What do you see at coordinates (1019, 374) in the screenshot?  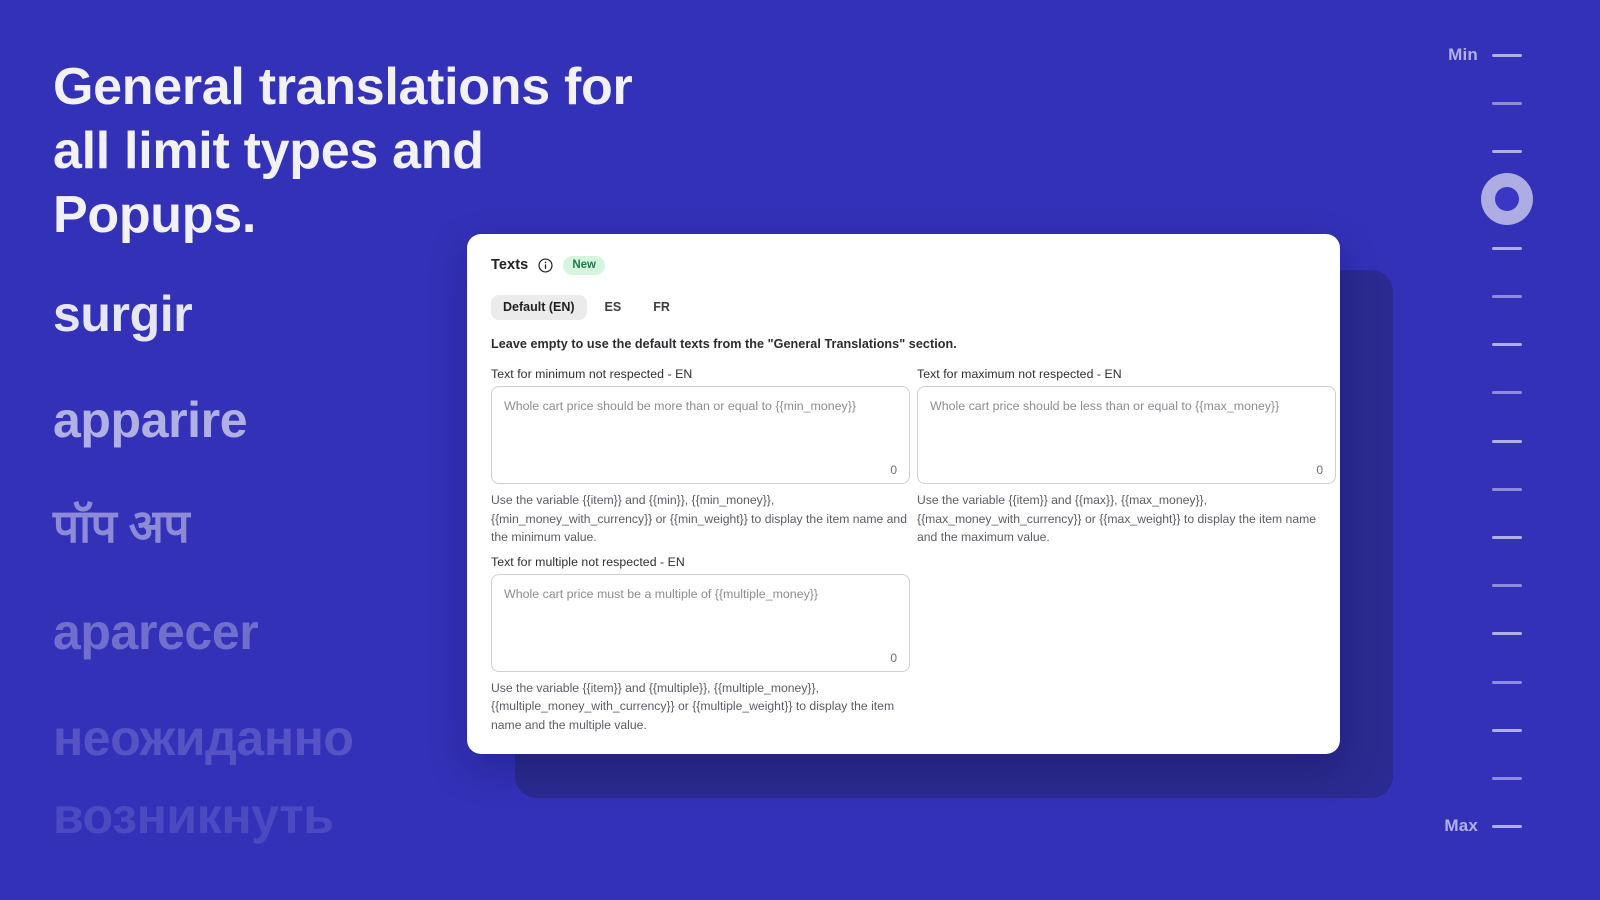 I see `field-label: Text for maximum not respected - EN` at bounding box center [1019, 374].